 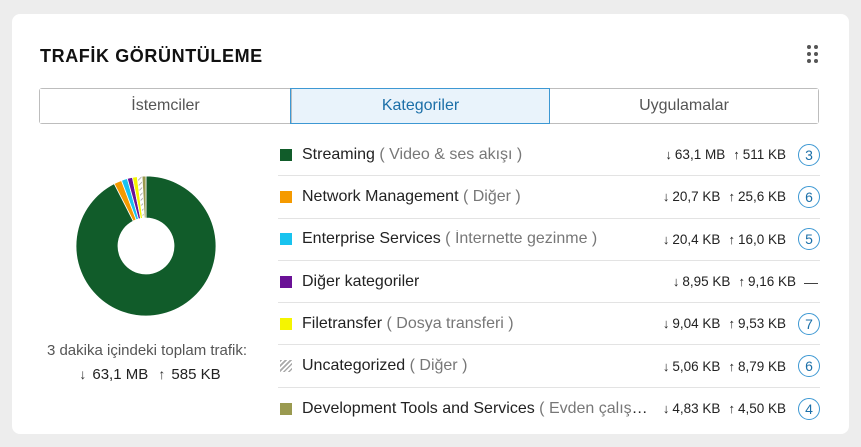 I want to click on total-traffic-label: 3 dakika içindeki toplam trafik:, so click(x=147, y=350).